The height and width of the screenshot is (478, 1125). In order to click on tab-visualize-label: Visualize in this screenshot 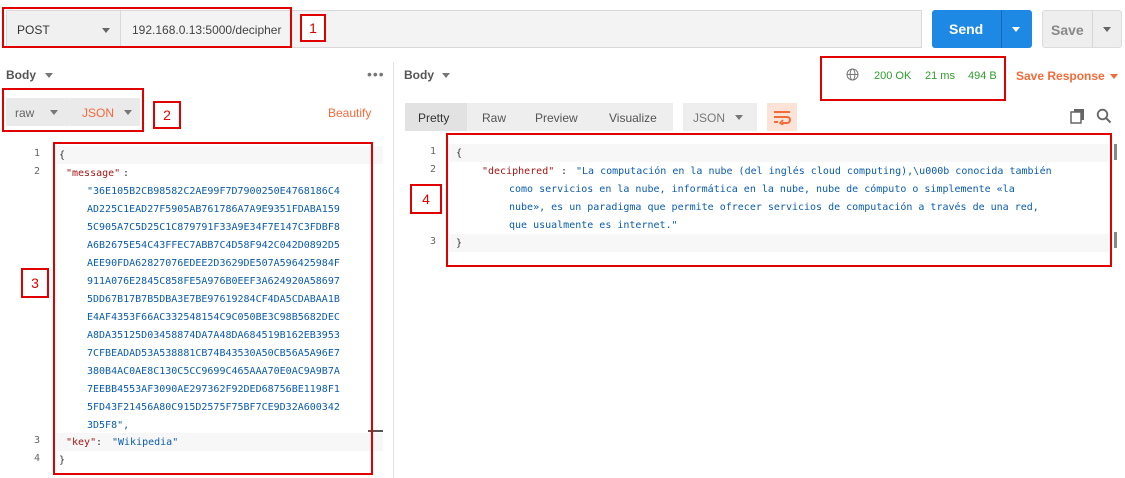, I will do `click(633, 118)`.